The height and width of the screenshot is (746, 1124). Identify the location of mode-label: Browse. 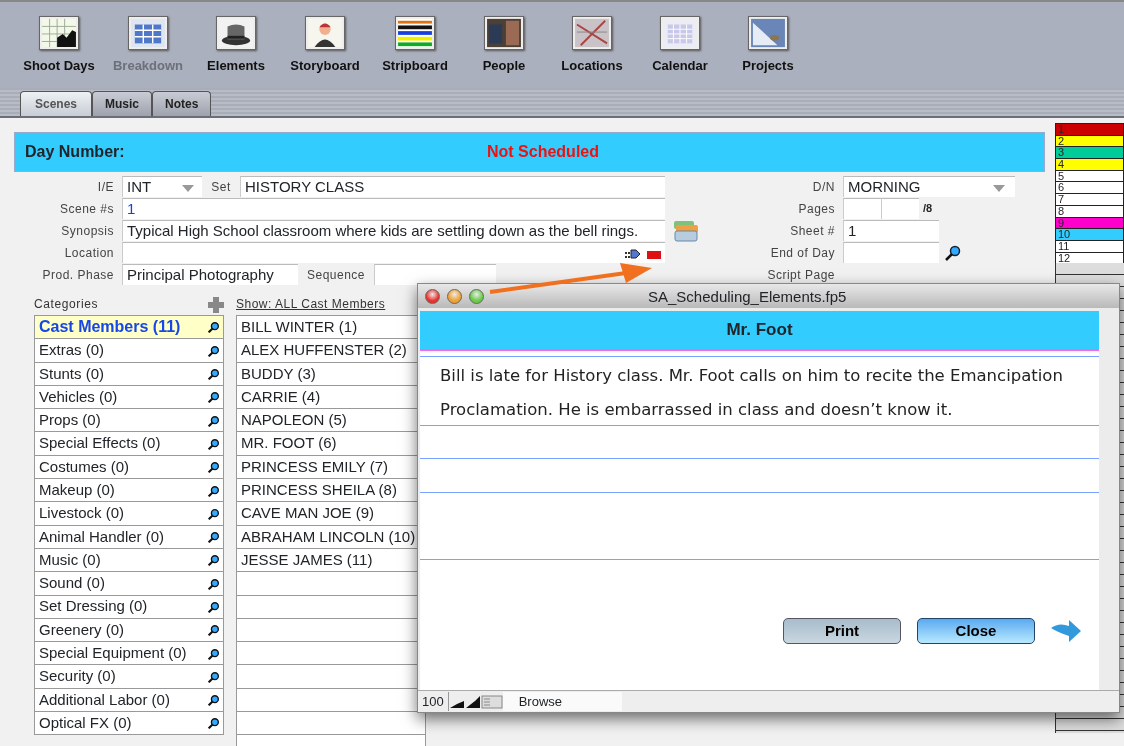
(562, 701).